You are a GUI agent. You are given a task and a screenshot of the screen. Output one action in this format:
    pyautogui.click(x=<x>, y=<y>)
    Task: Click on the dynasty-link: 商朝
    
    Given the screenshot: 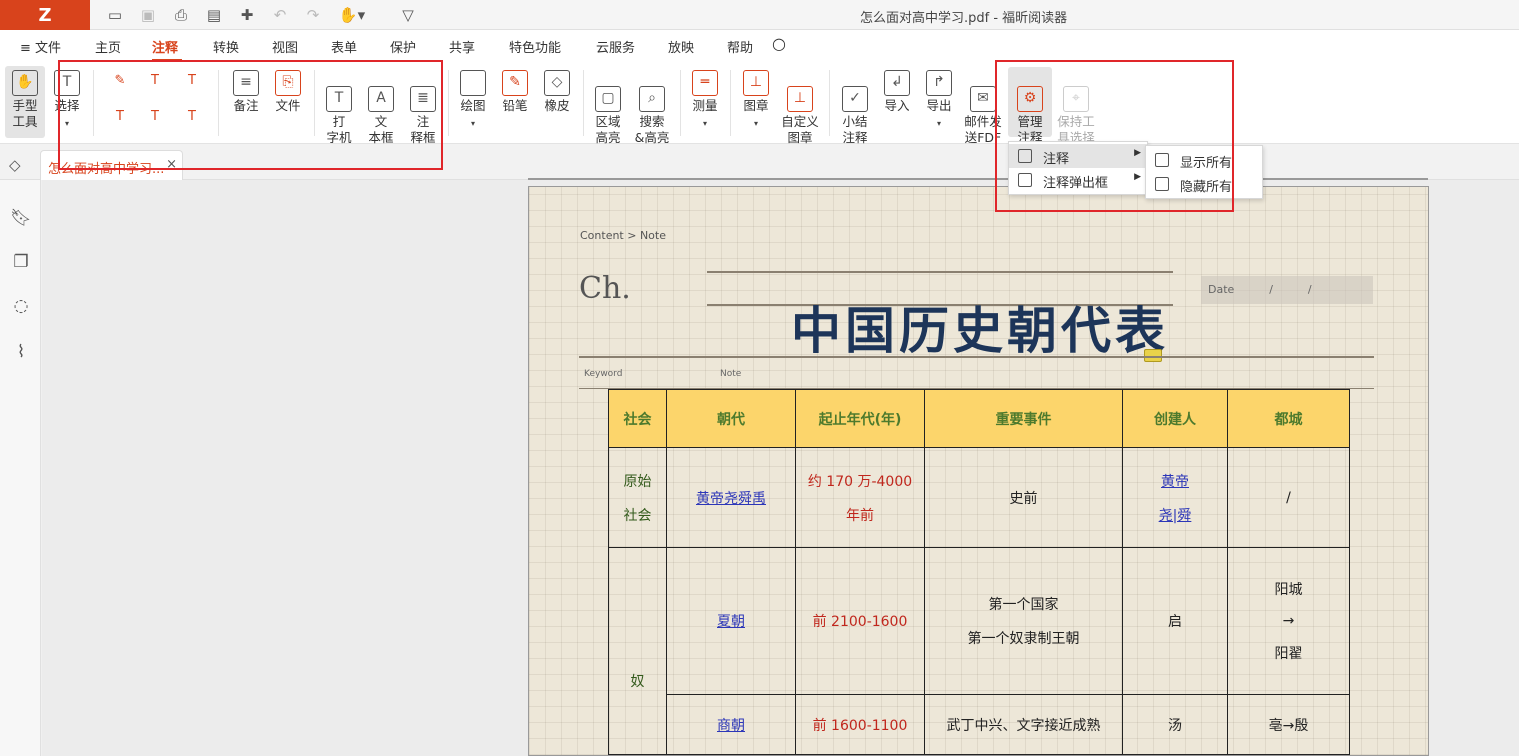 What is the action you would take?
    pyautogui.click(x=731, y=724)
    